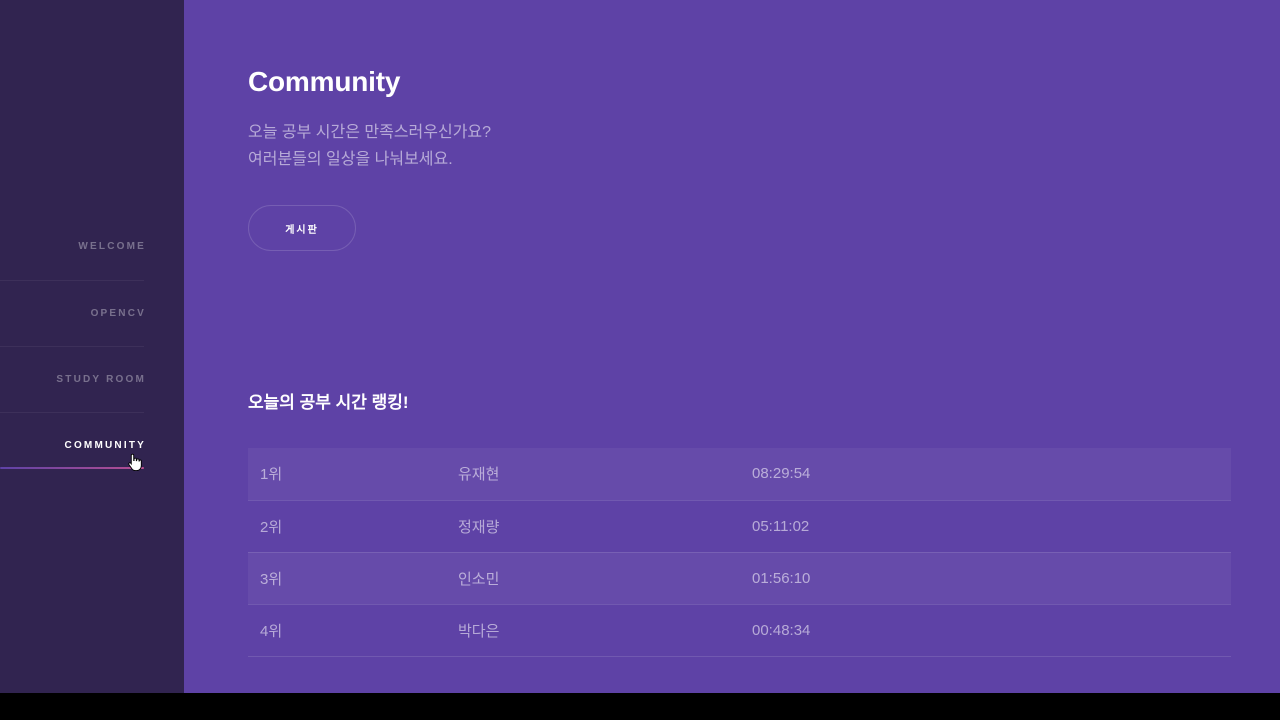  What do you see at coordinates (72, 313) in the screenshot?
I see `sidebar-item-opencv: OPENCV` at bounding box center [72, 313].